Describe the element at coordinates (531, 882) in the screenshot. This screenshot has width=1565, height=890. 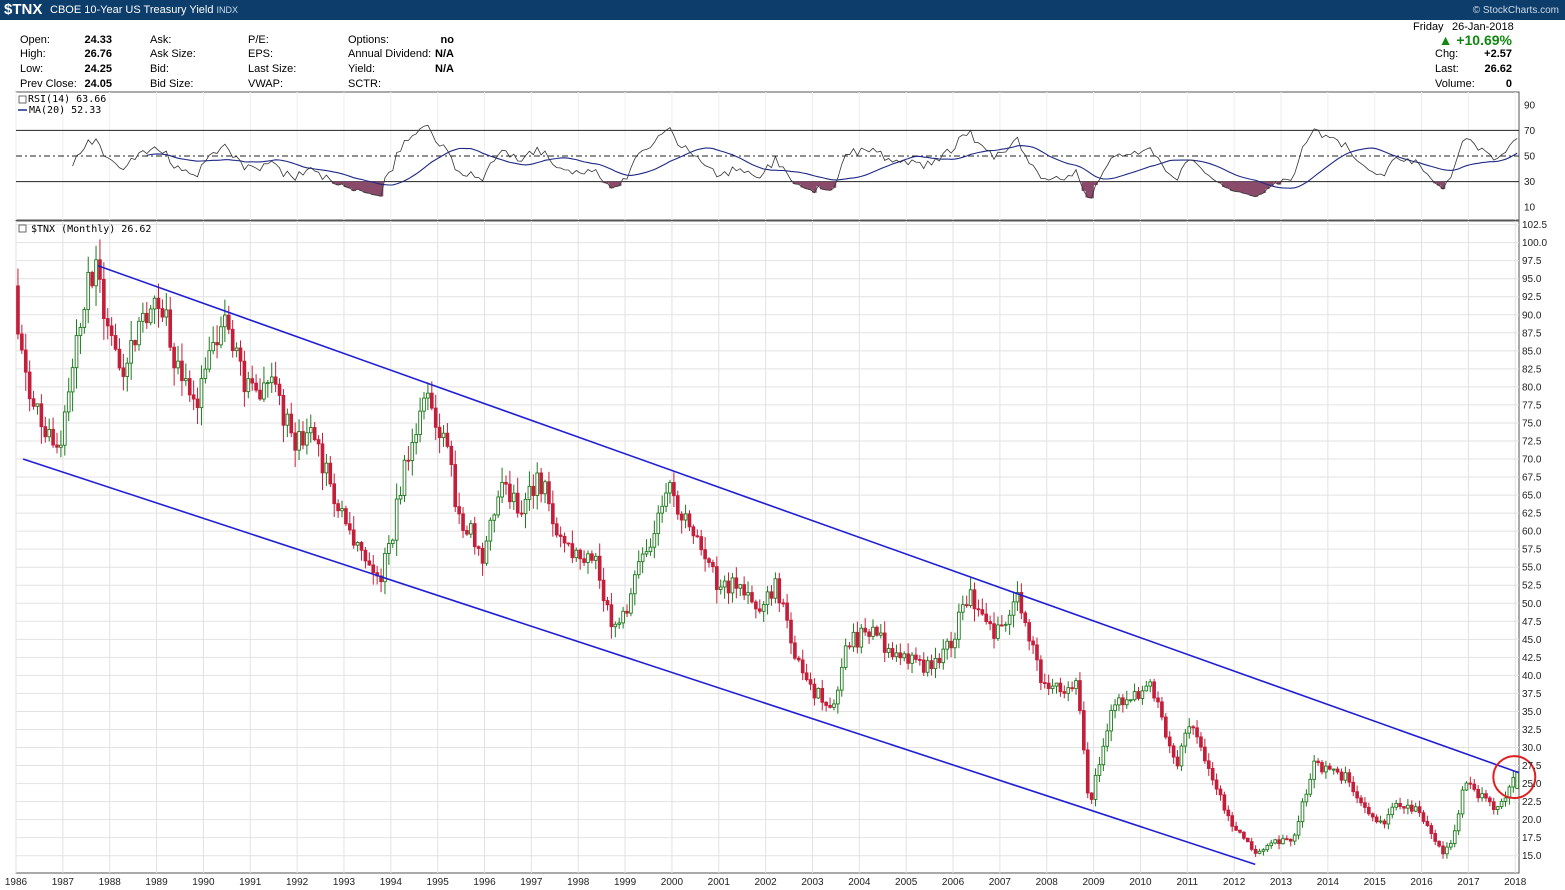
I see `x-tick-label: 1997` at that location.